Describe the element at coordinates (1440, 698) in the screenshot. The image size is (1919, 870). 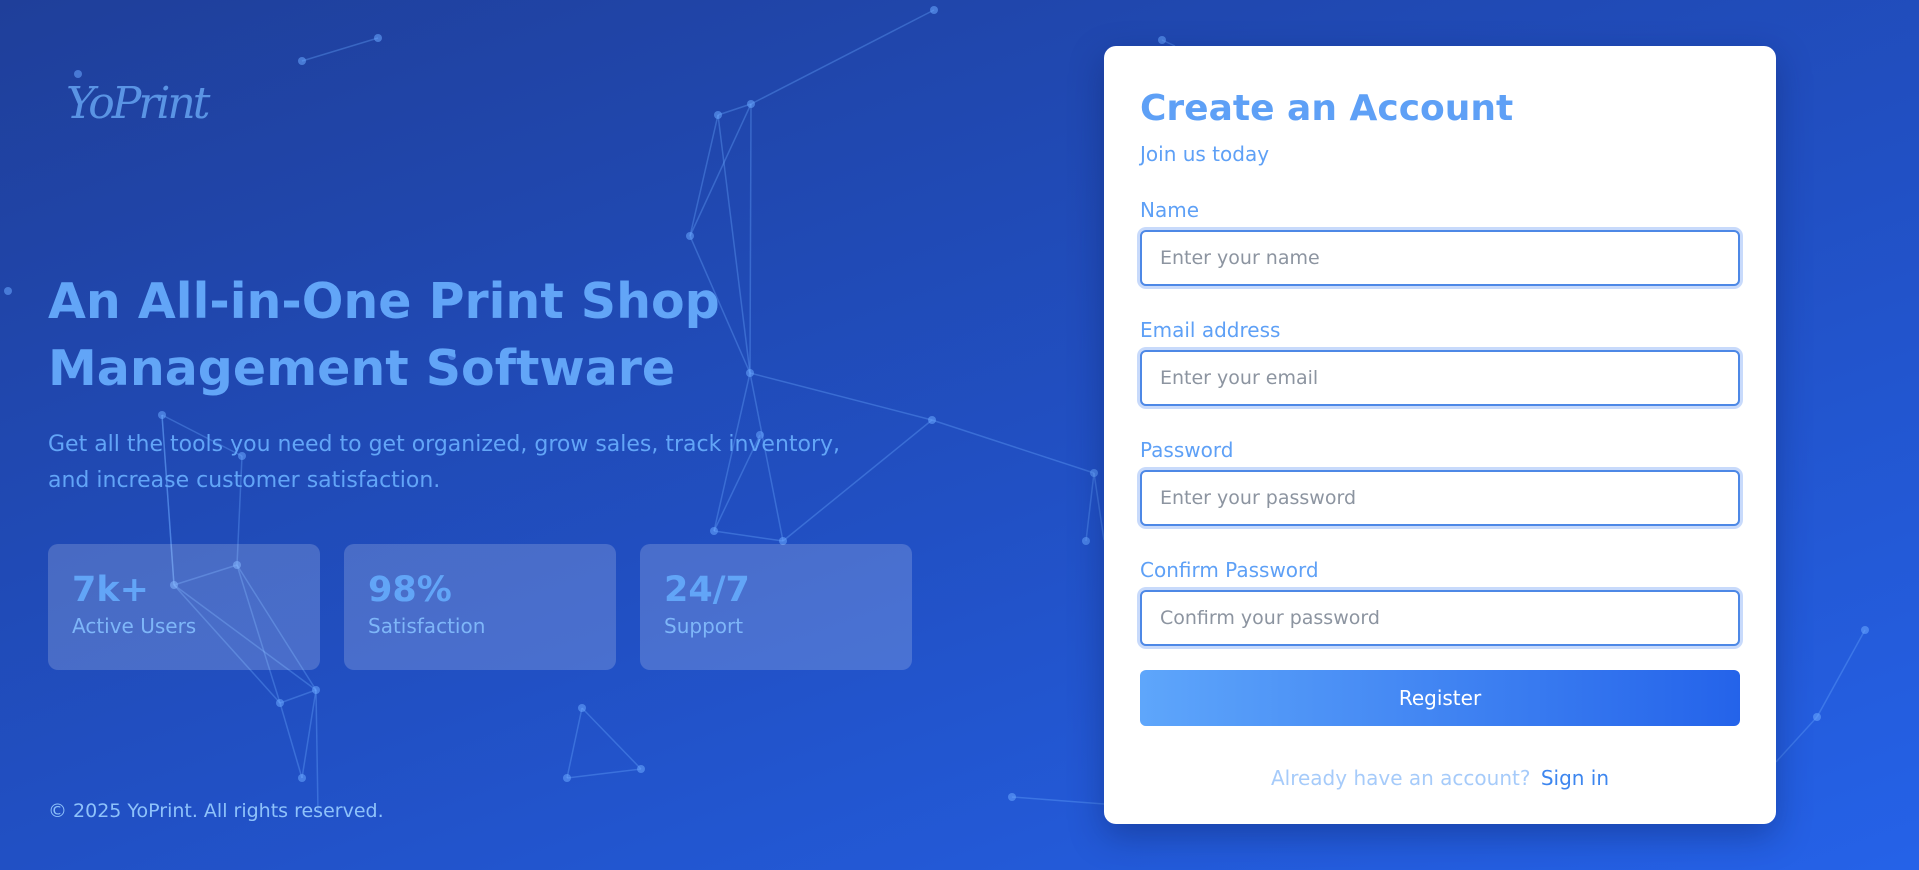
I see `register-button: Register` at that location.